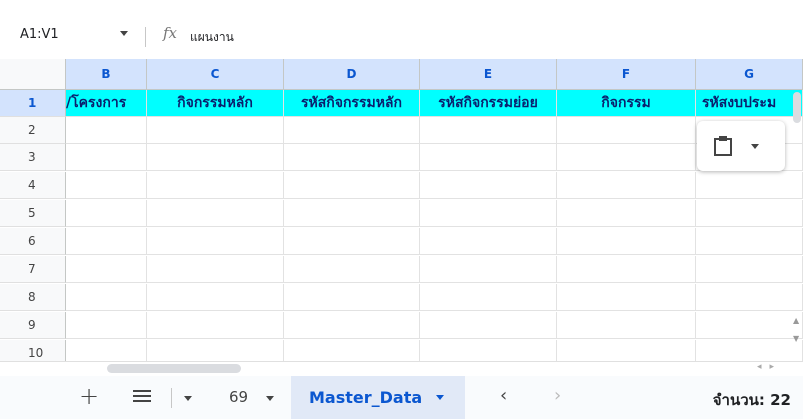 The image size is (803, 419). I want to click on row-header-6: 6, so click(33, 241).